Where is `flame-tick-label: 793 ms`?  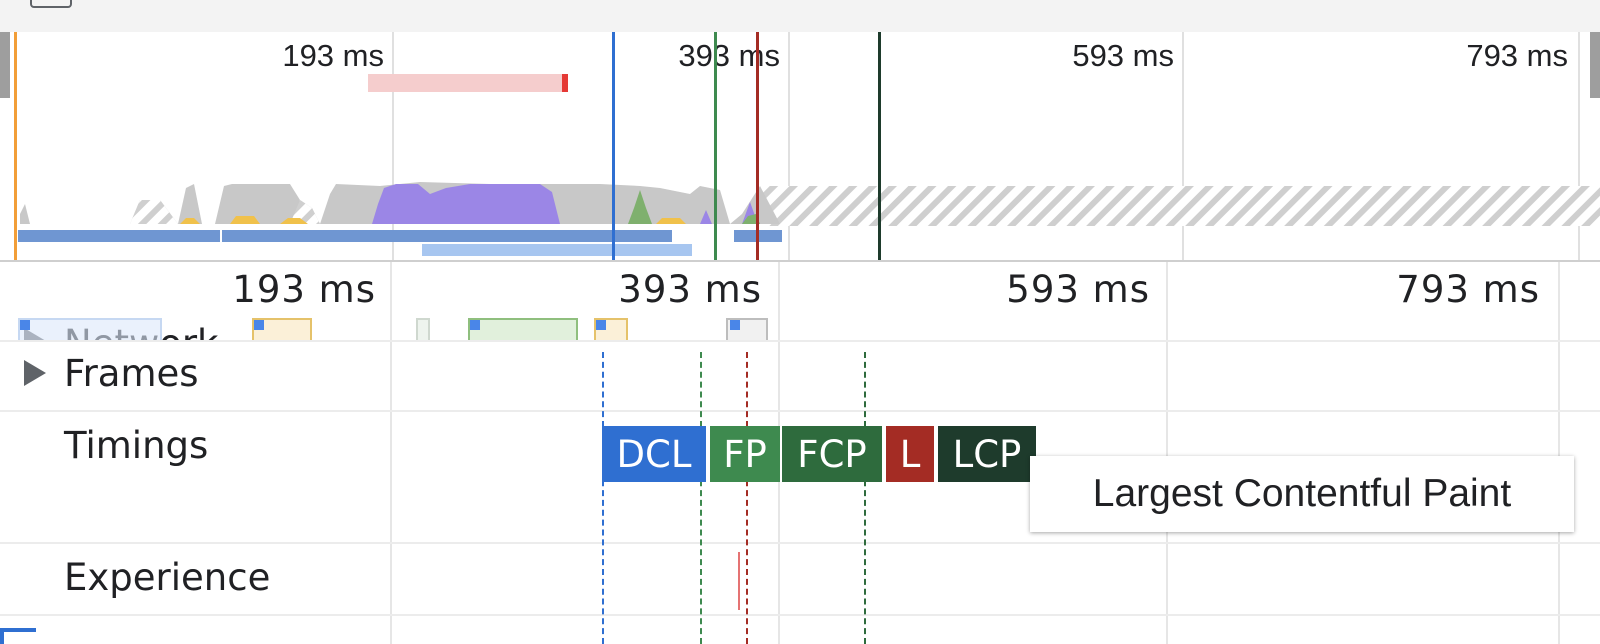 flame-tick-label: 793 ms is located at coordinates (1468, 289).